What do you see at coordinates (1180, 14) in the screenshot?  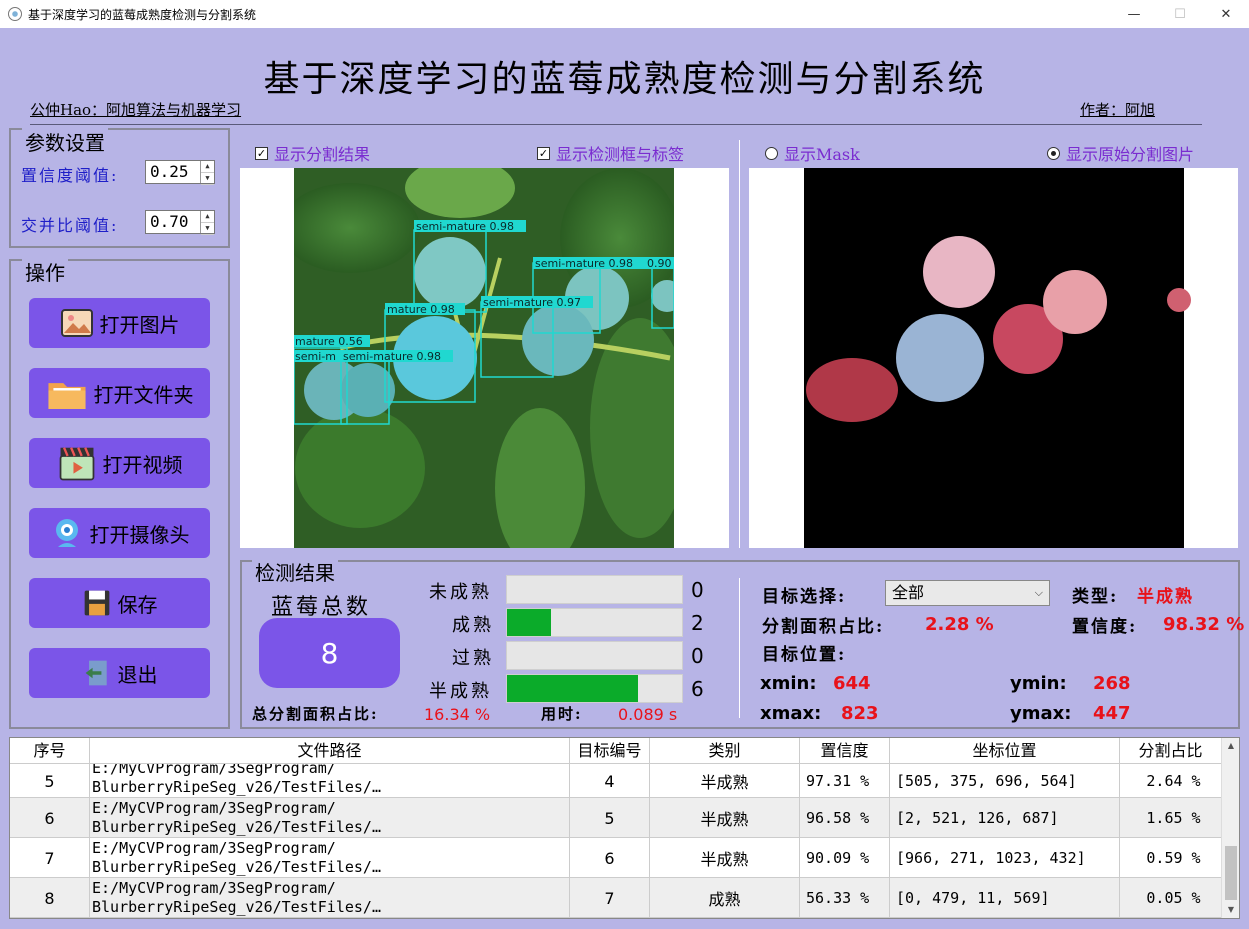 I see `maximize-button: ☐` at bounding box center [1180, 14].